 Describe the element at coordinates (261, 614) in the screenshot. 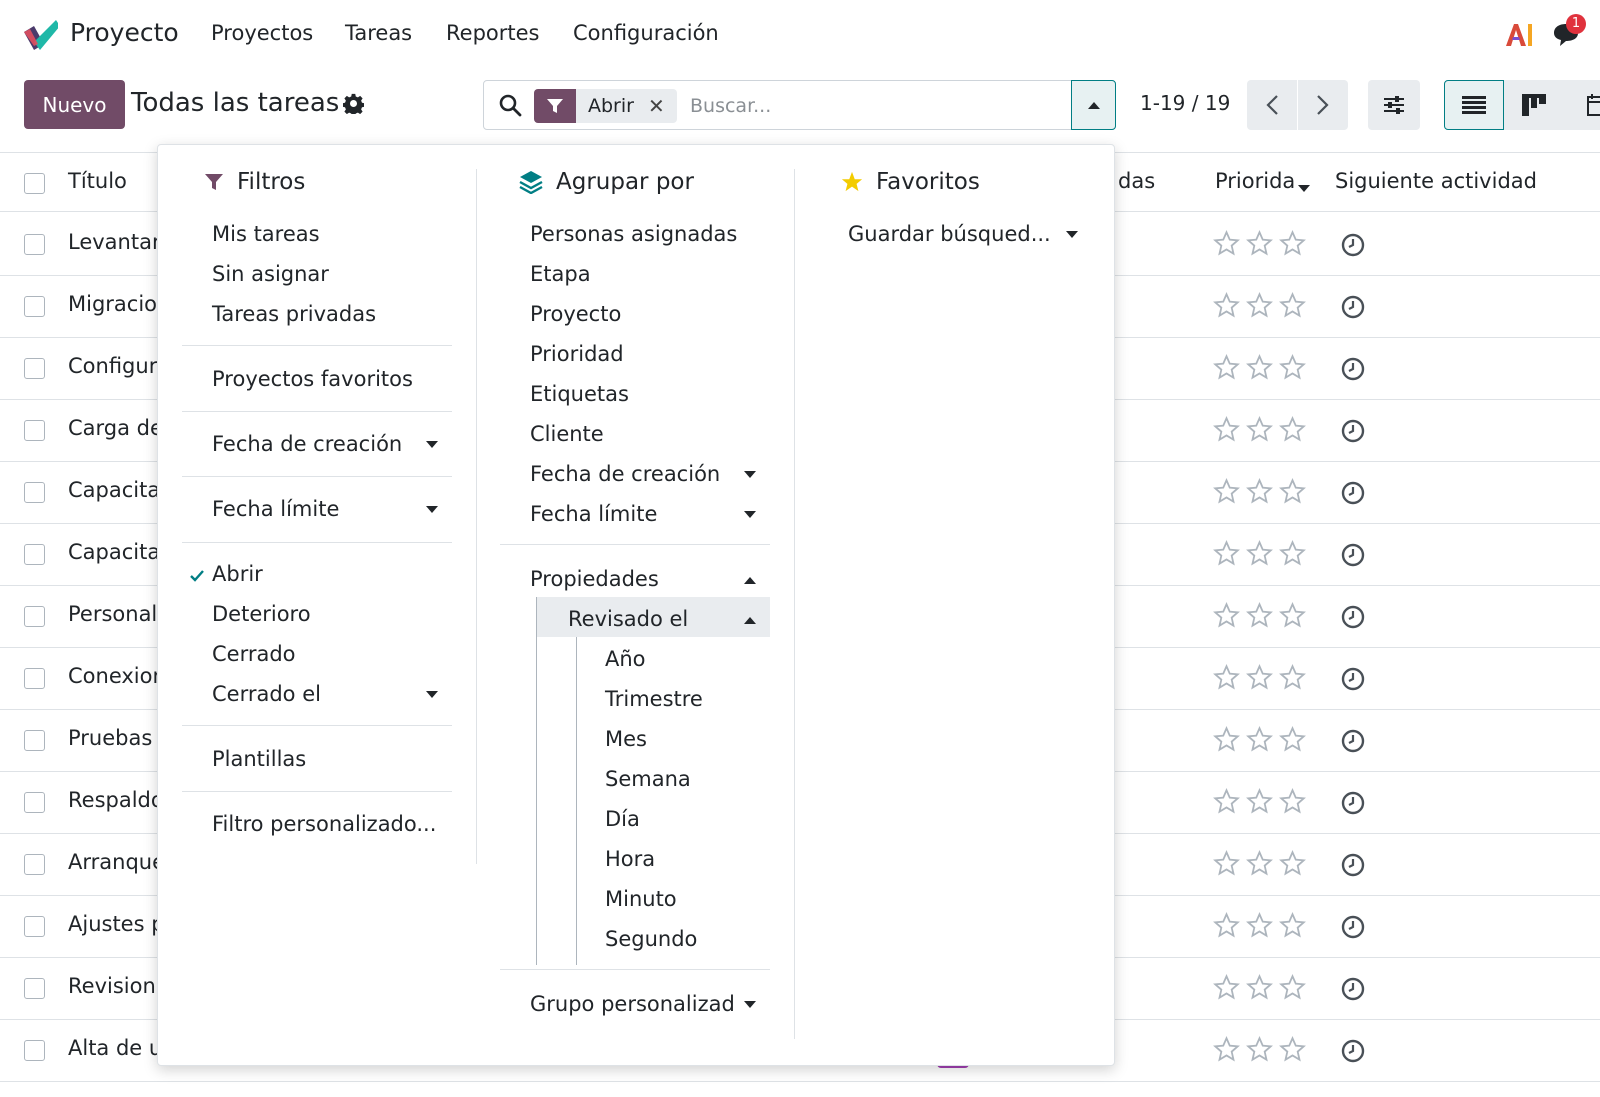

I see `filter-deterioro: Deterioro` at that location.